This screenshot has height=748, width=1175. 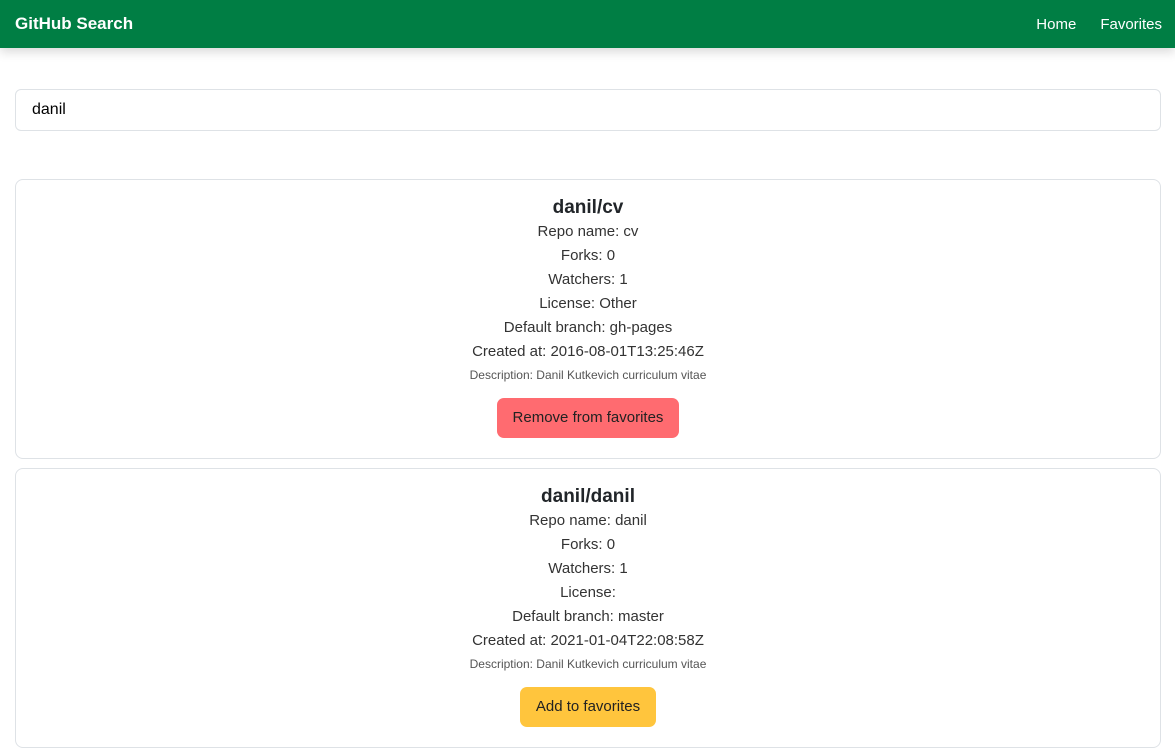 What do you see at coordinates (588, 640) in the screenshot?
I see `repo-created: Created at: 2021-01-04T22:08:58Z` at bounding box center [588, 640].